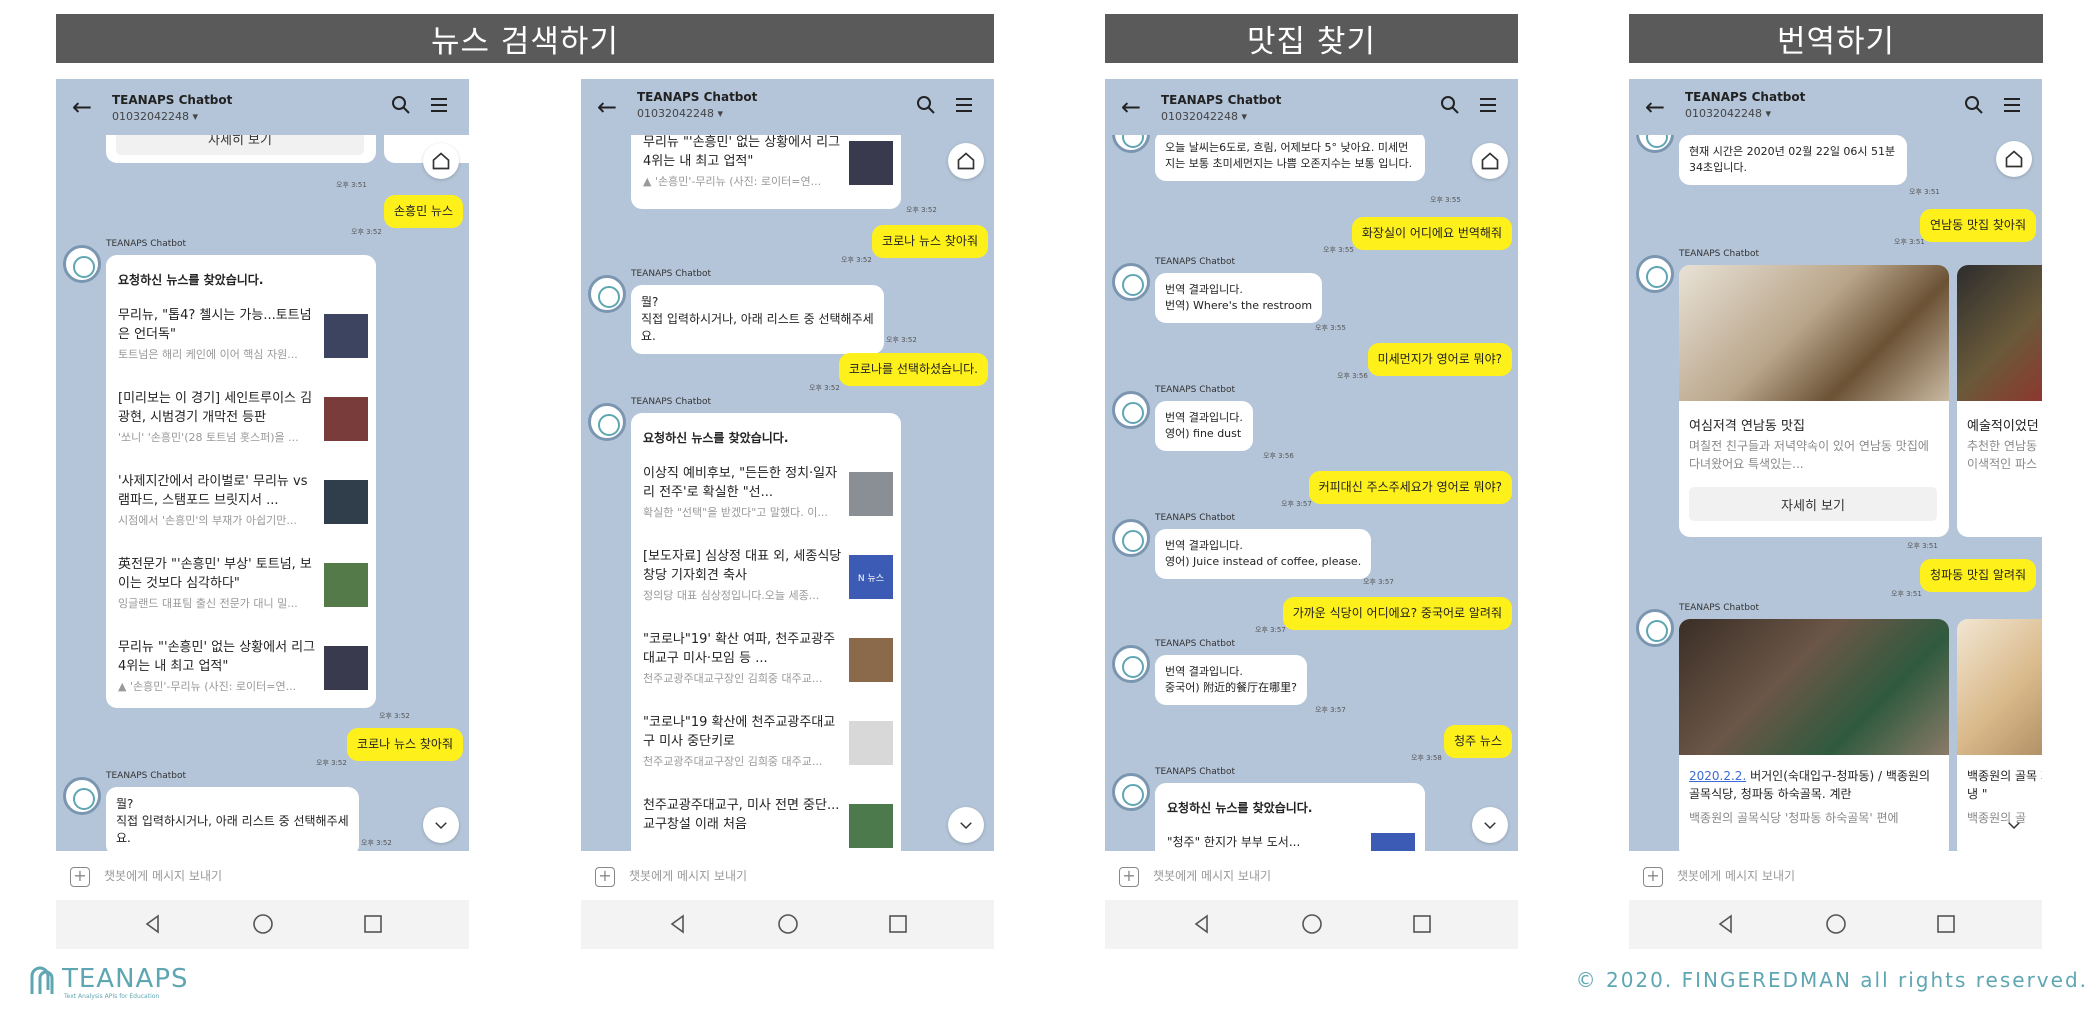  Describe the element at coordinates (1445, 200) in the screenshot. I see `timestamp: 오후 3:55` at that location.